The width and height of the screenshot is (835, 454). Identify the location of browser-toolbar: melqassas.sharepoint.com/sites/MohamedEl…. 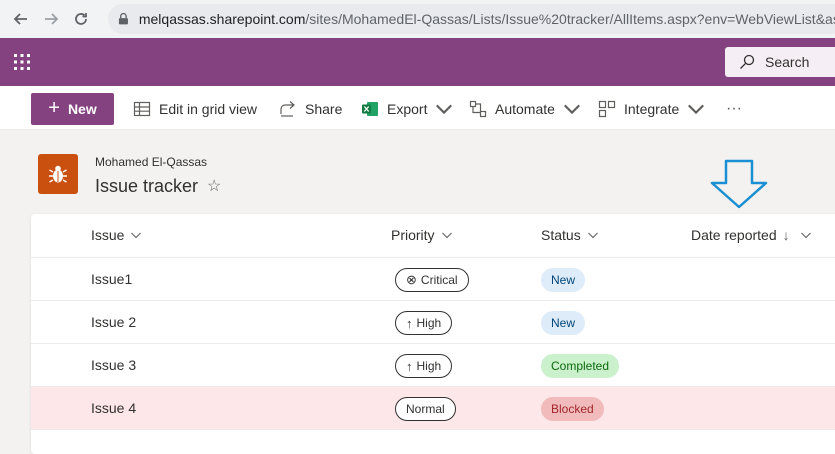
(417, 19).